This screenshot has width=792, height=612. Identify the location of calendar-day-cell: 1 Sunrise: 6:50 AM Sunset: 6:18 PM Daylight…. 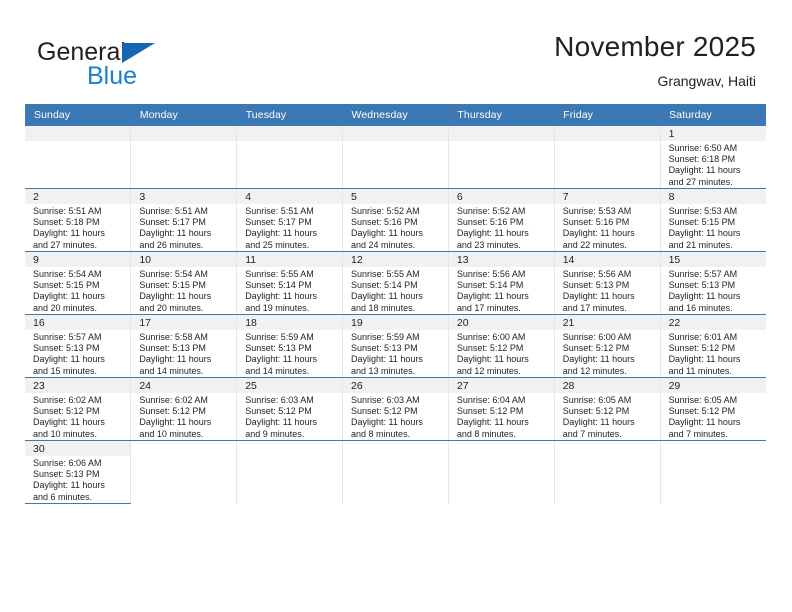
(712, 157).